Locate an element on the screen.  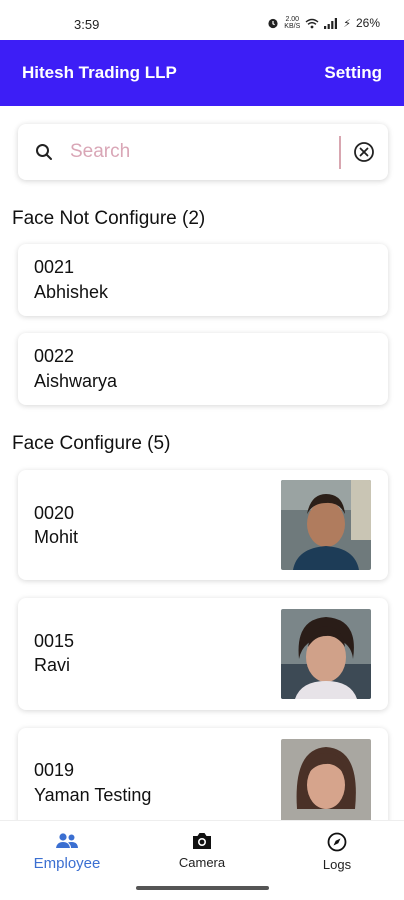
employee-code: 0015 is located at coordinates (54, 641).